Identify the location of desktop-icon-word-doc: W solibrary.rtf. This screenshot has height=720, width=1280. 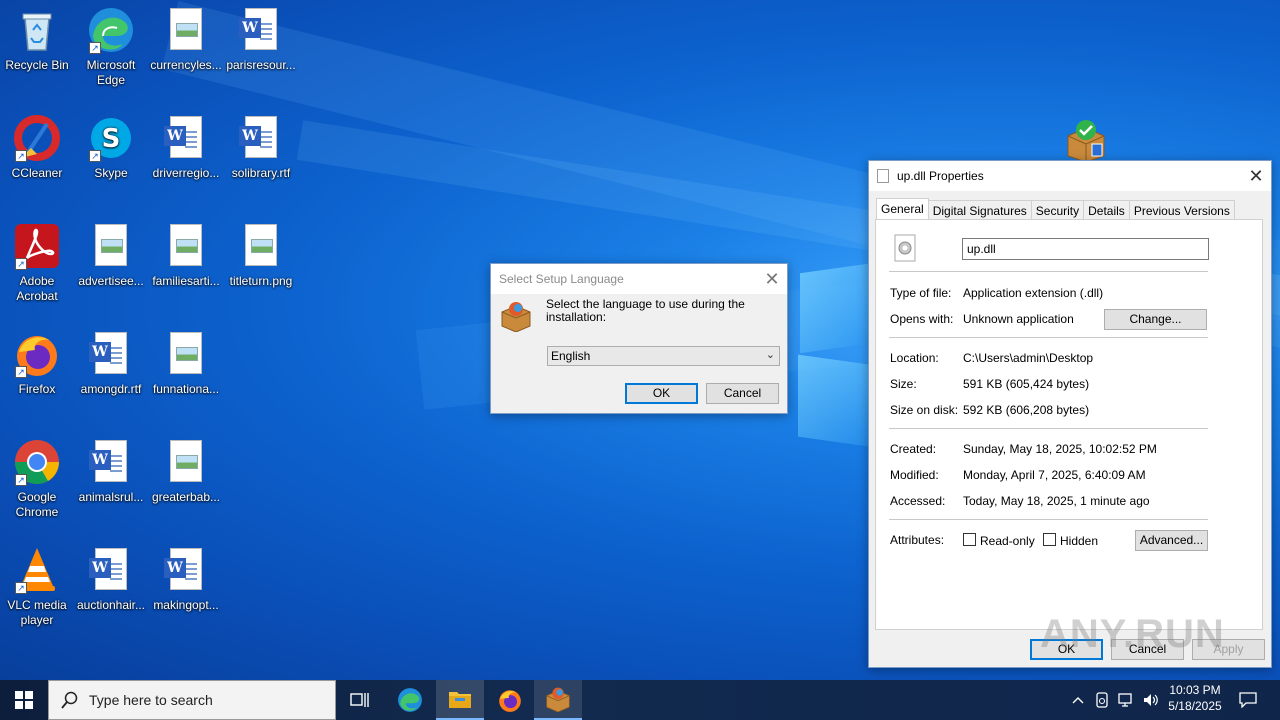
(261, 144).